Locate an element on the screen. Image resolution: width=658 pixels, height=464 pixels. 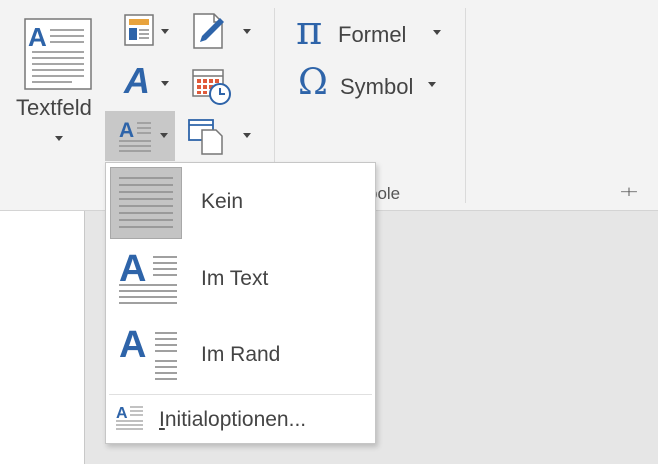
no-dropcap-icon is located at coordinates (146, 203).